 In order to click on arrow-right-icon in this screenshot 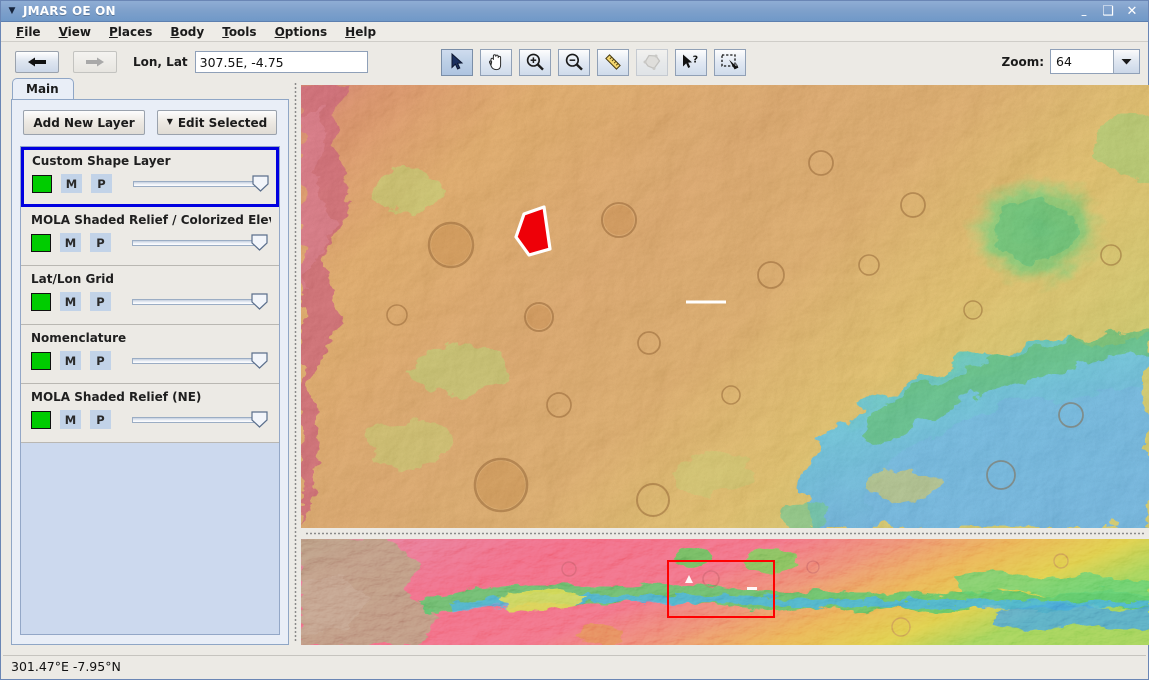, I will do `click(95, 62)`.